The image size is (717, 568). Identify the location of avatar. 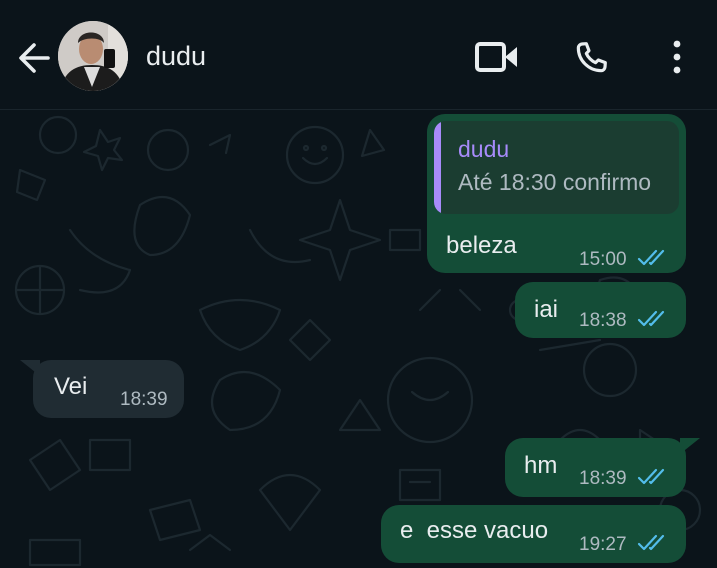
(93, 56).